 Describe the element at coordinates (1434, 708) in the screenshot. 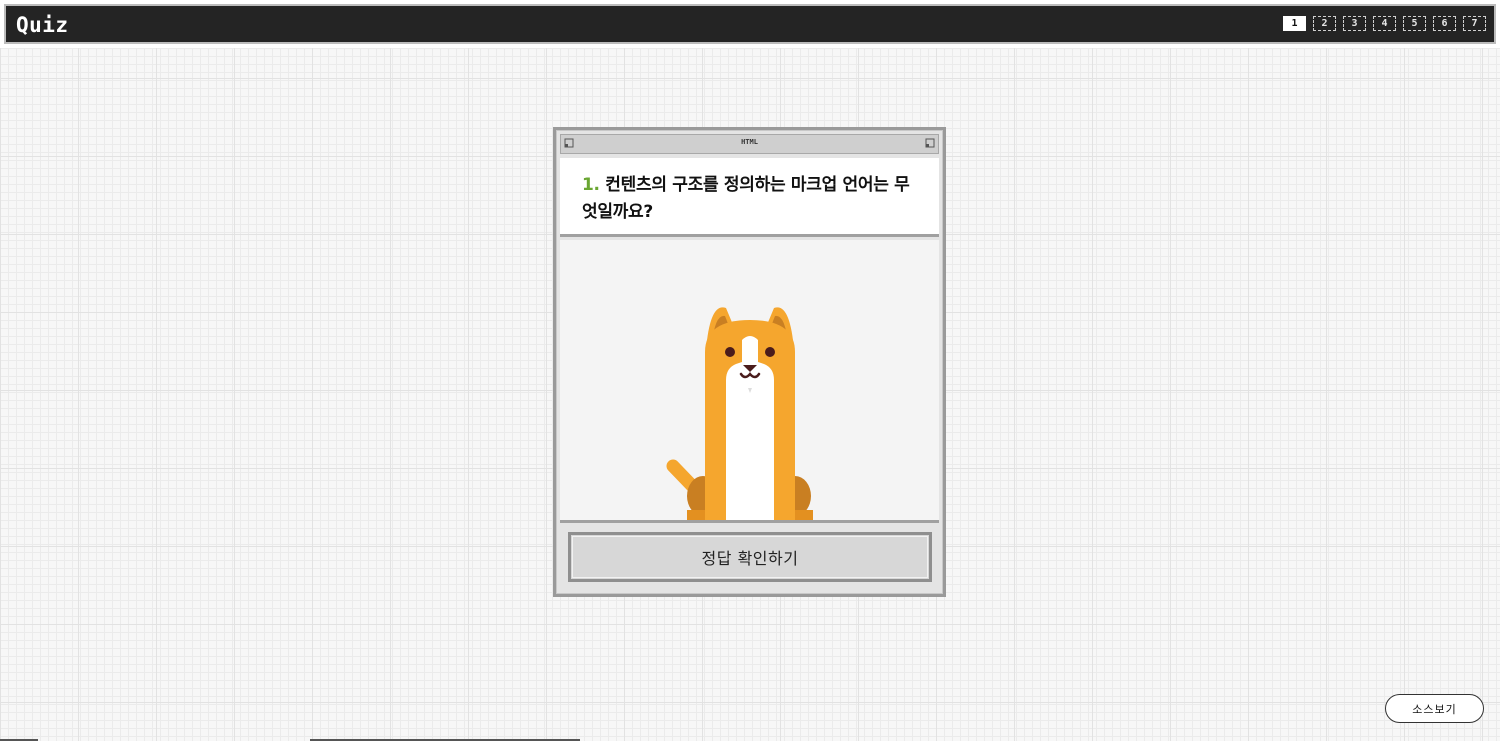

I see `view-source-button: 소스보기` at that location.